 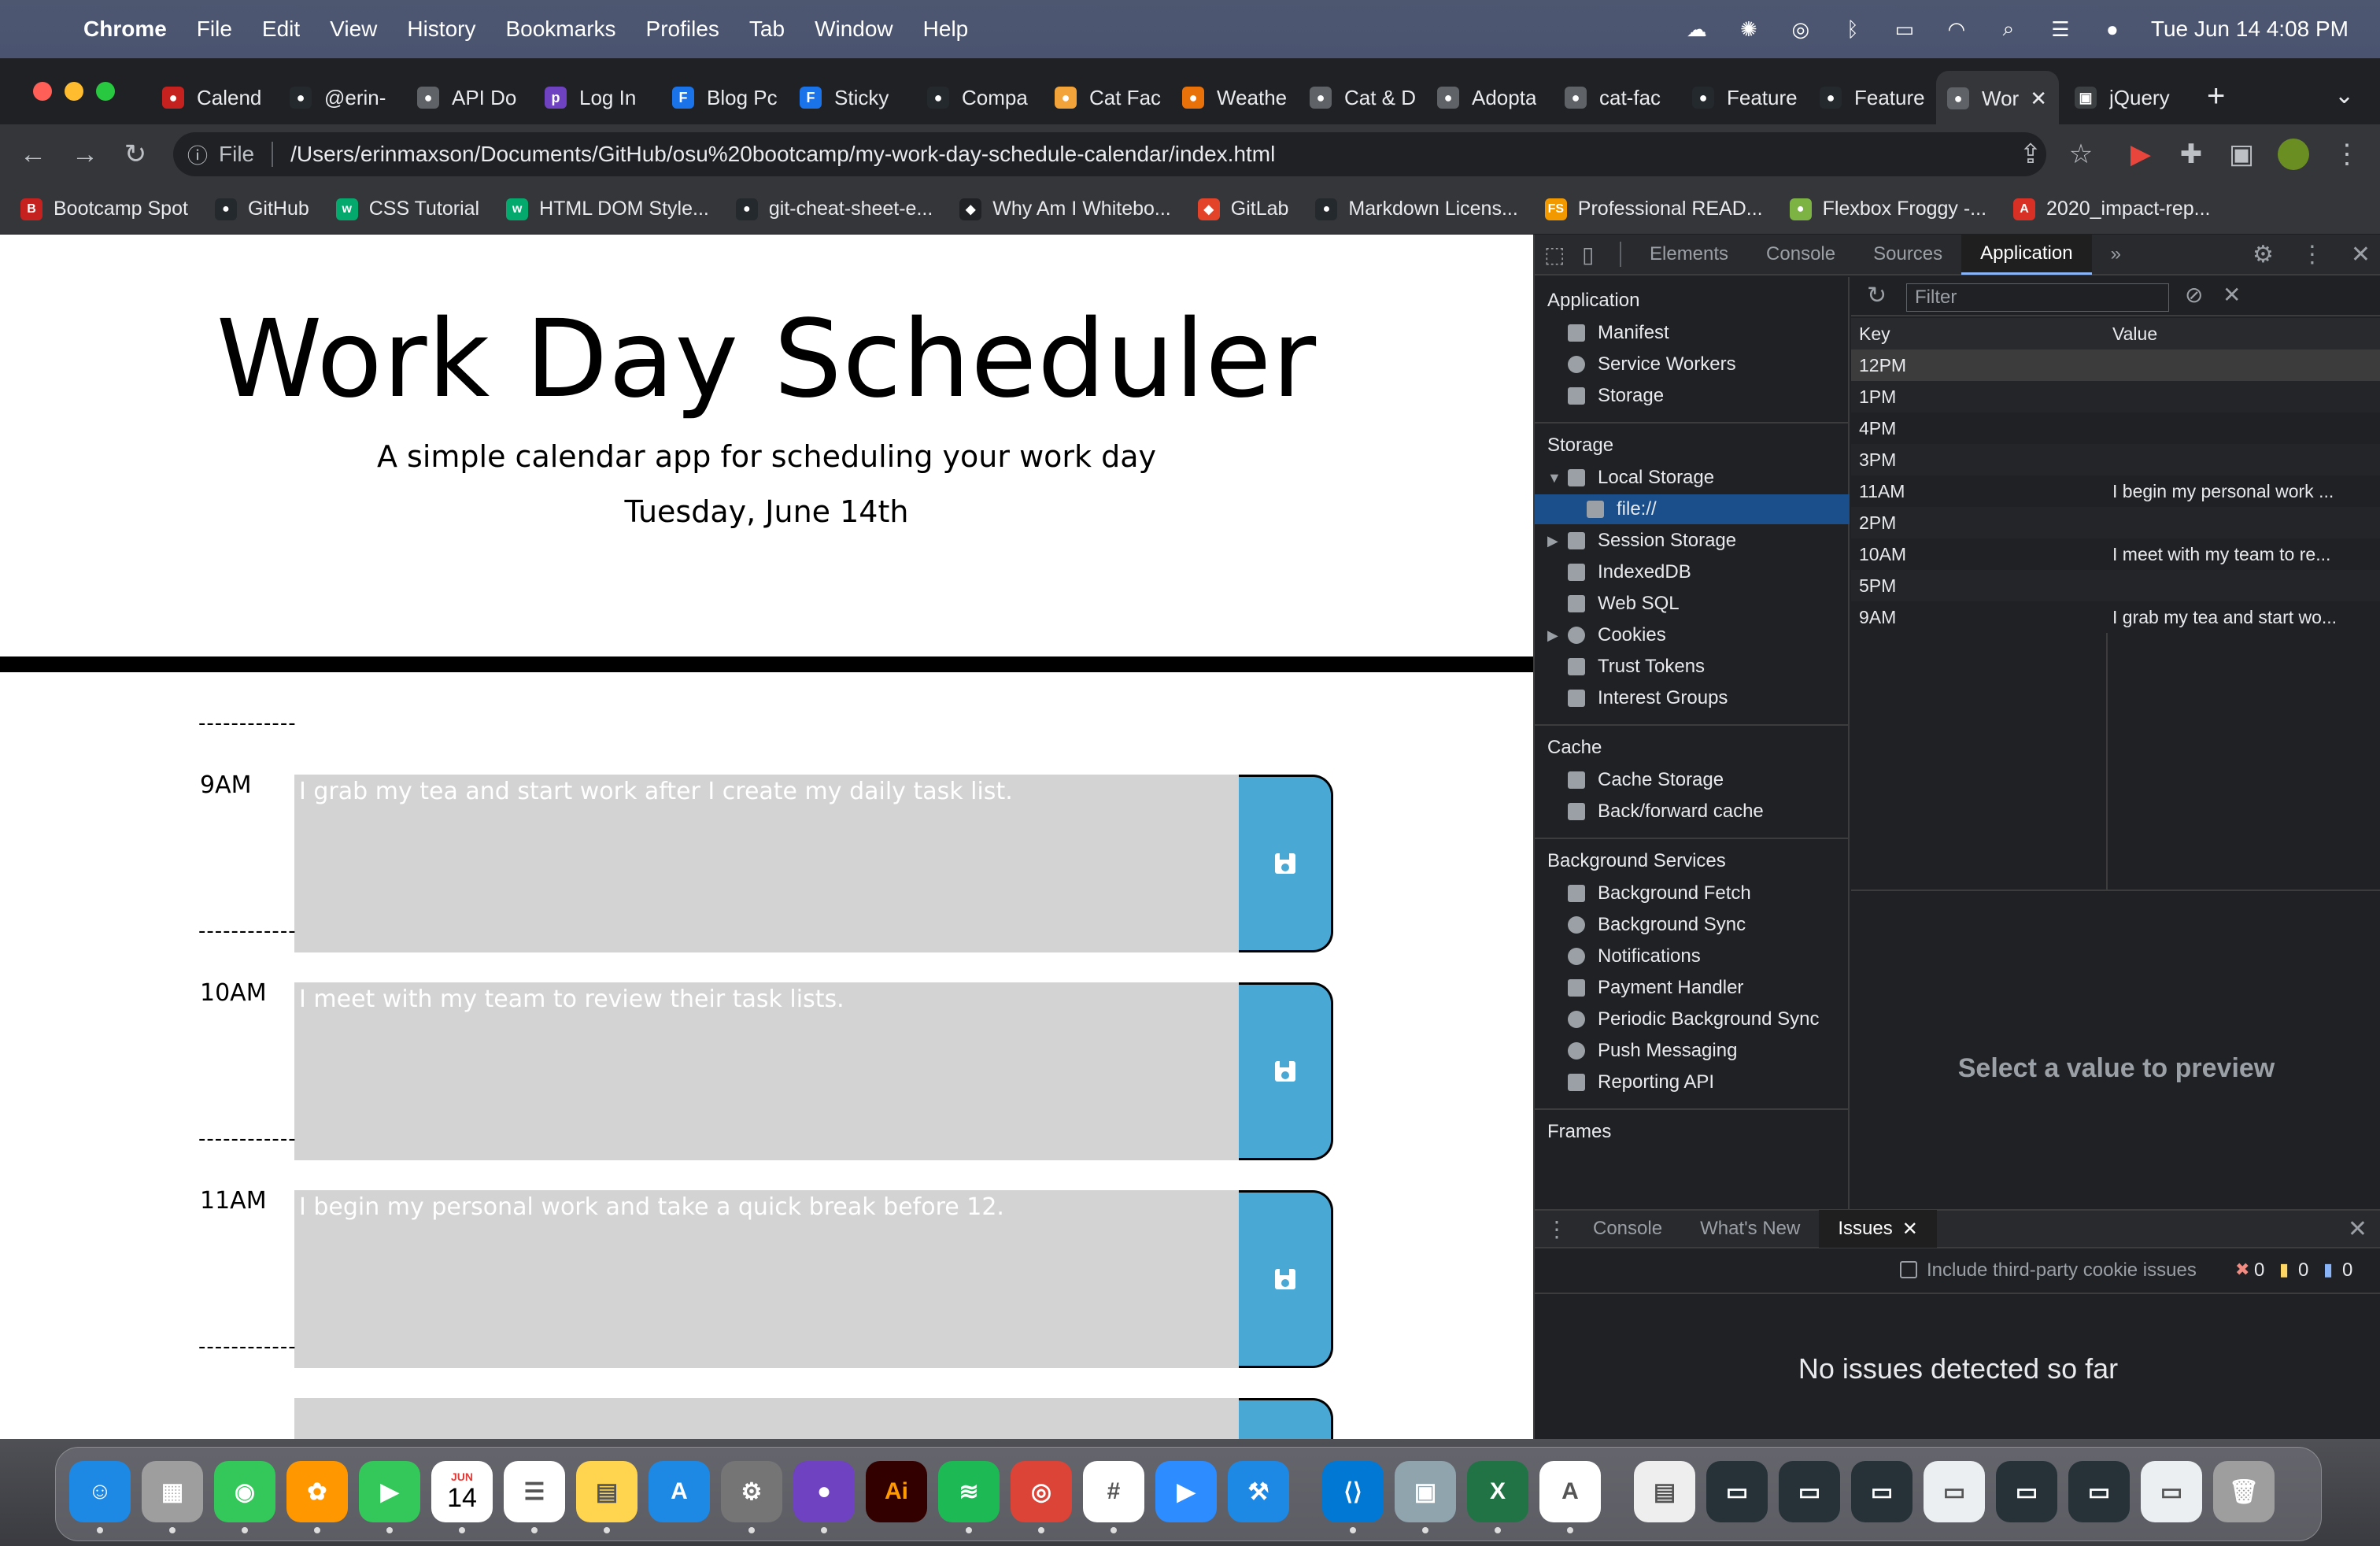 What do you see at coordinates (2026, 254) in the screenshot?
I see `devtools-tab-application: Application` at bounding box center [2026, 254].